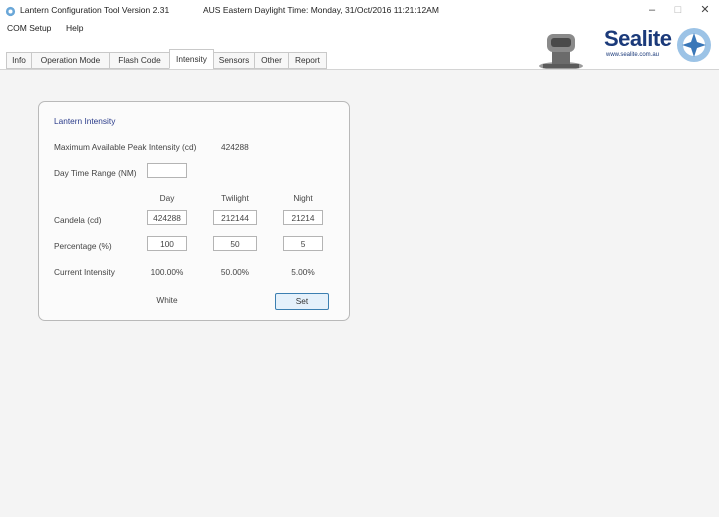 The width and height of the screenshot is (719, 517). What do you see at coordinates (167, 198) in the screenshot?
I see `col-day: Day` at bounding box center [167, 198].